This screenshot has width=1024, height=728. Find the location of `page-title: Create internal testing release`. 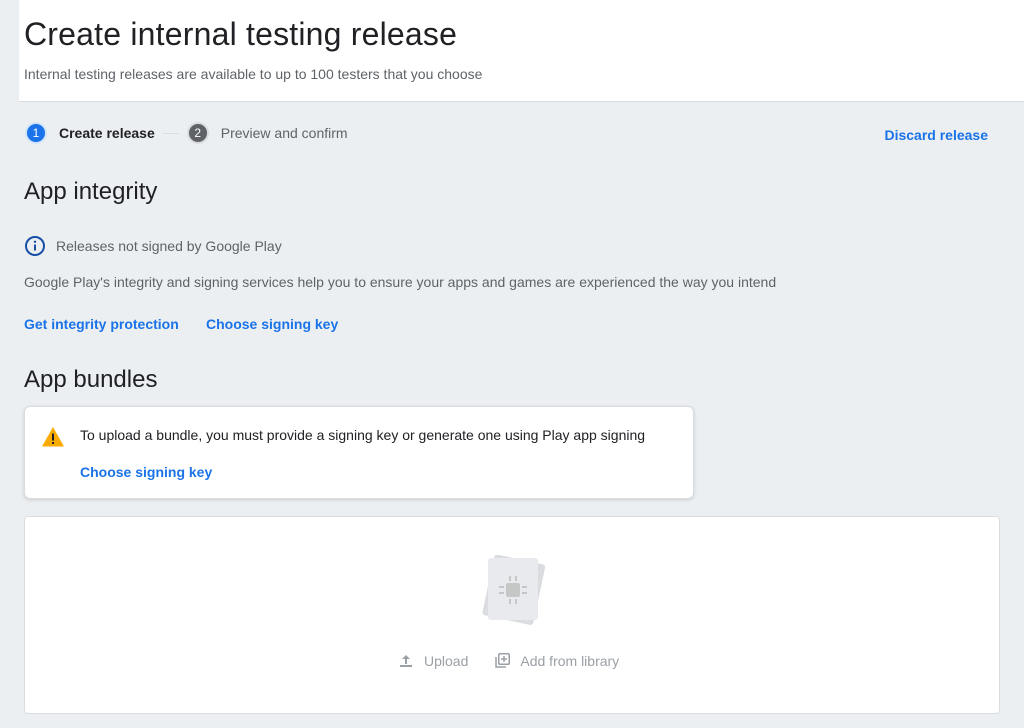

page-title: Create internal testing release is located at coordinates (241, 34).